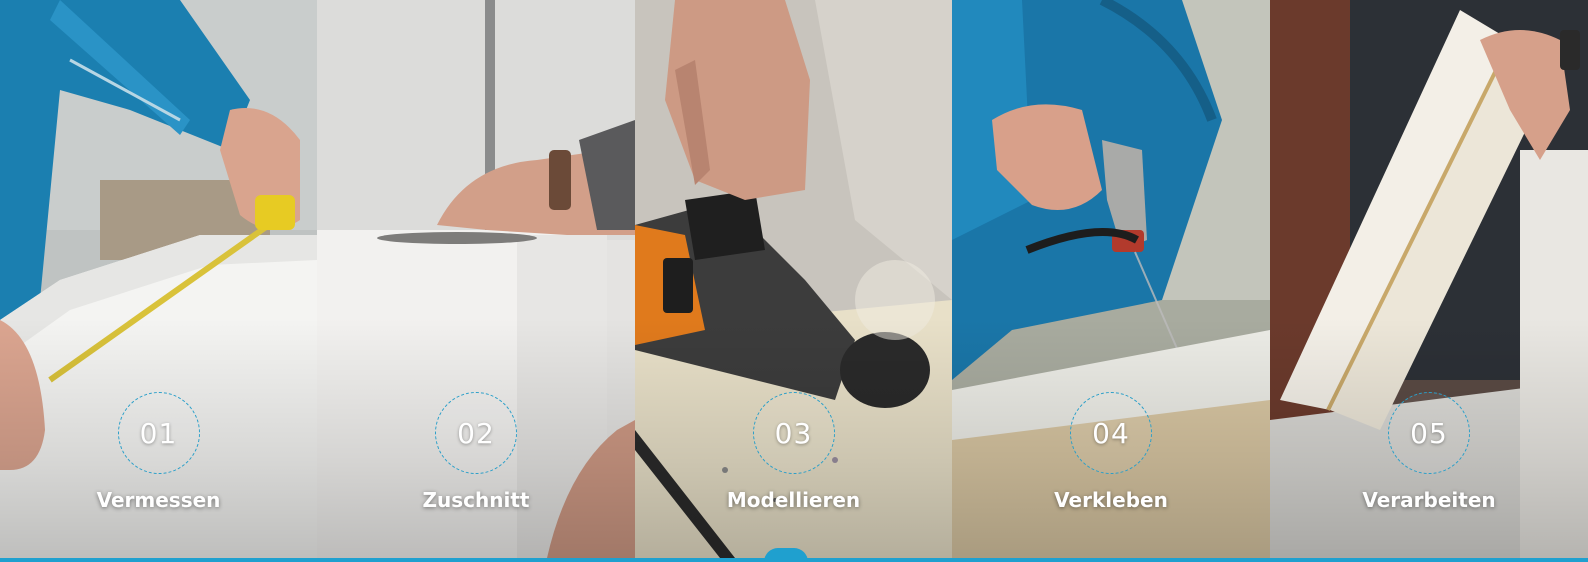 This screenshot has height=562, width=1588. Describe the element at coordinates (786, 555) in the screenshot. I see `active-step-indicator` at that location.